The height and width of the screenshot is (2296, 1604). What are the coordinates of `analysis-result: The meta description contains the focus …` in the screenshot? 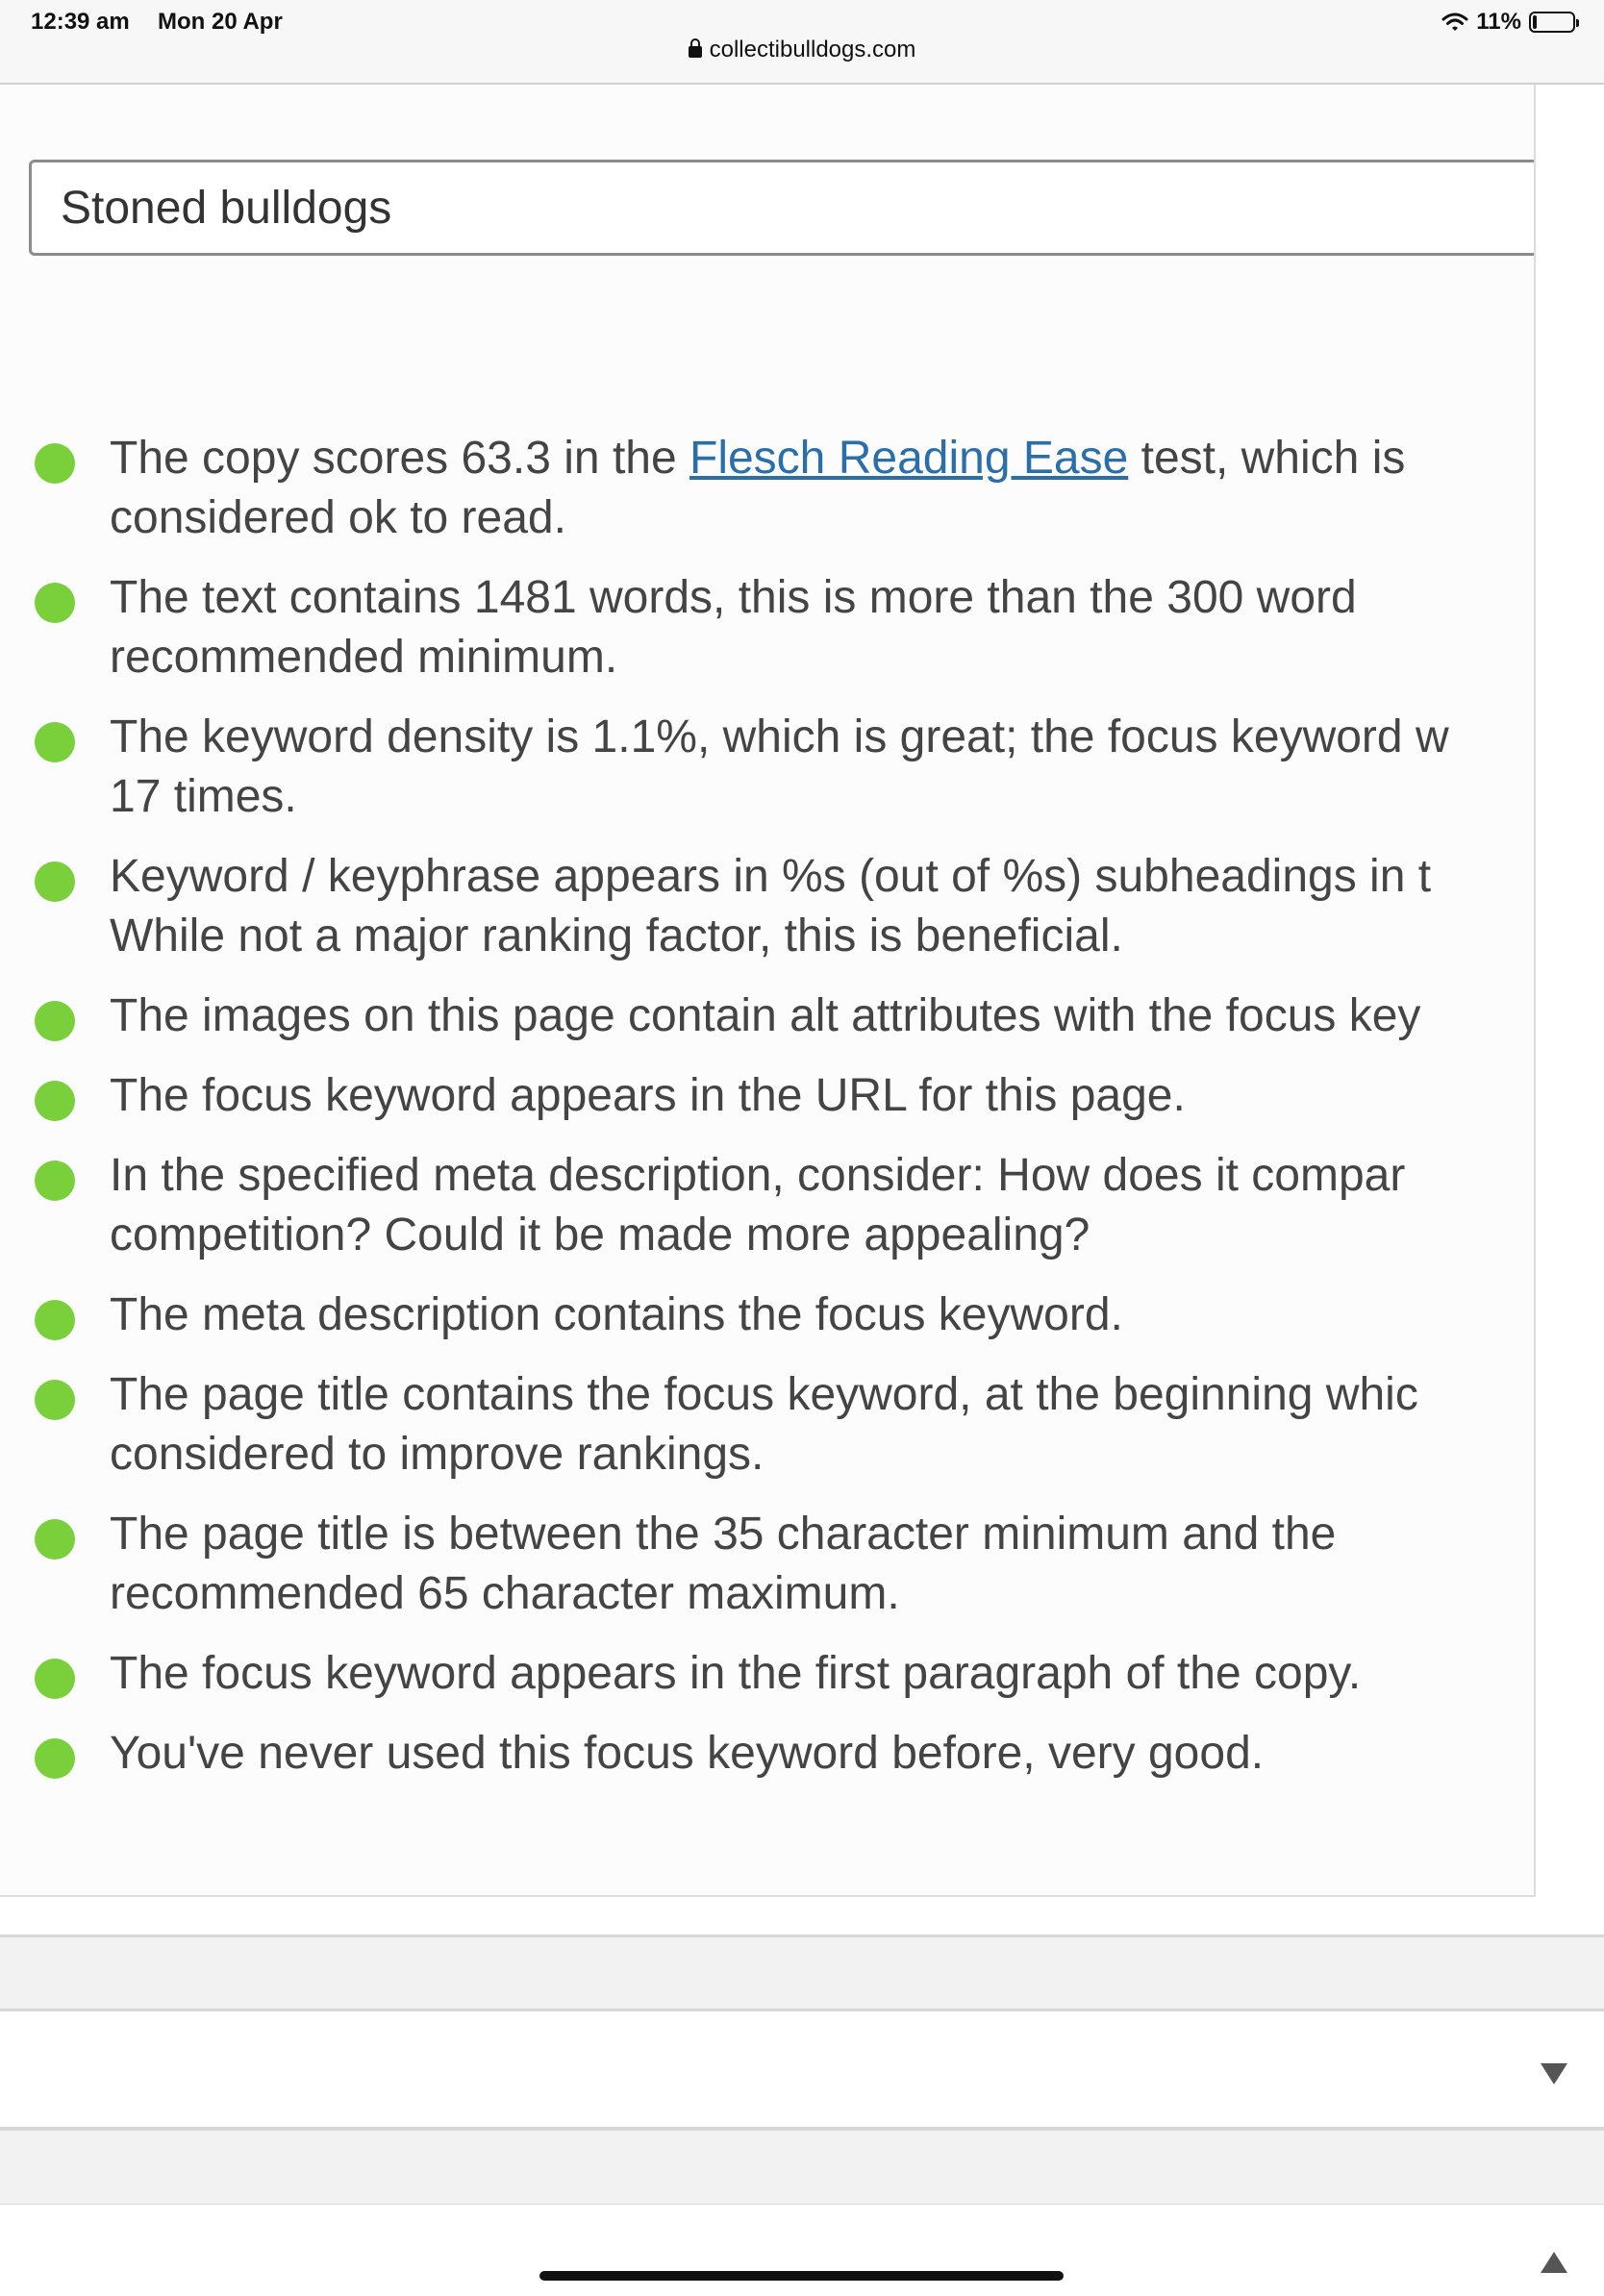 It's located at (764, 1315).